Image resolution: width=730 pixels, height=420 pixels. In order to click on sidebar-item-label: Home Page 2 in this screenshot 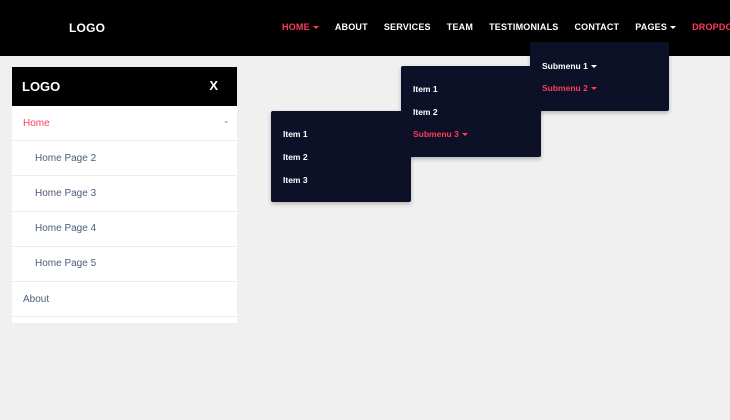, I will do `click(66, 158)`.